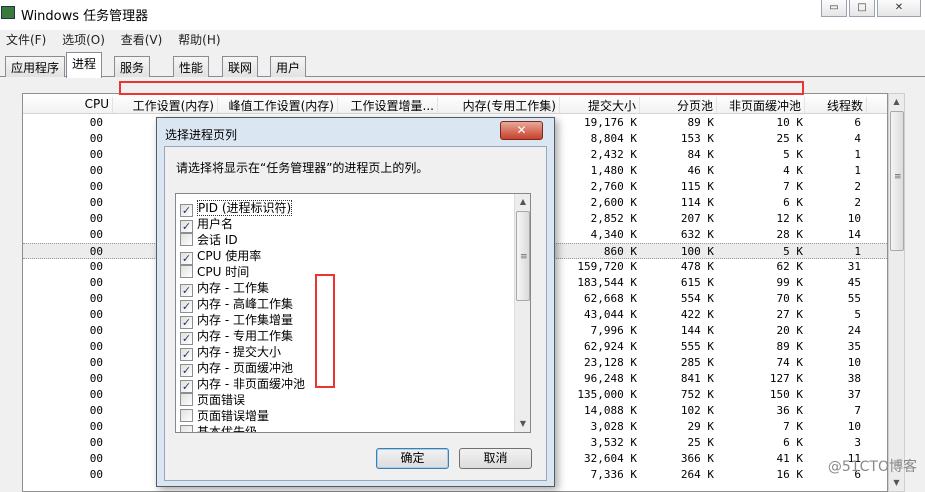 The image size is (925, 492). Describe the element at coordinates (607, 394) in the screenshot. I see `cell-commit: 135,000 K` at that location.